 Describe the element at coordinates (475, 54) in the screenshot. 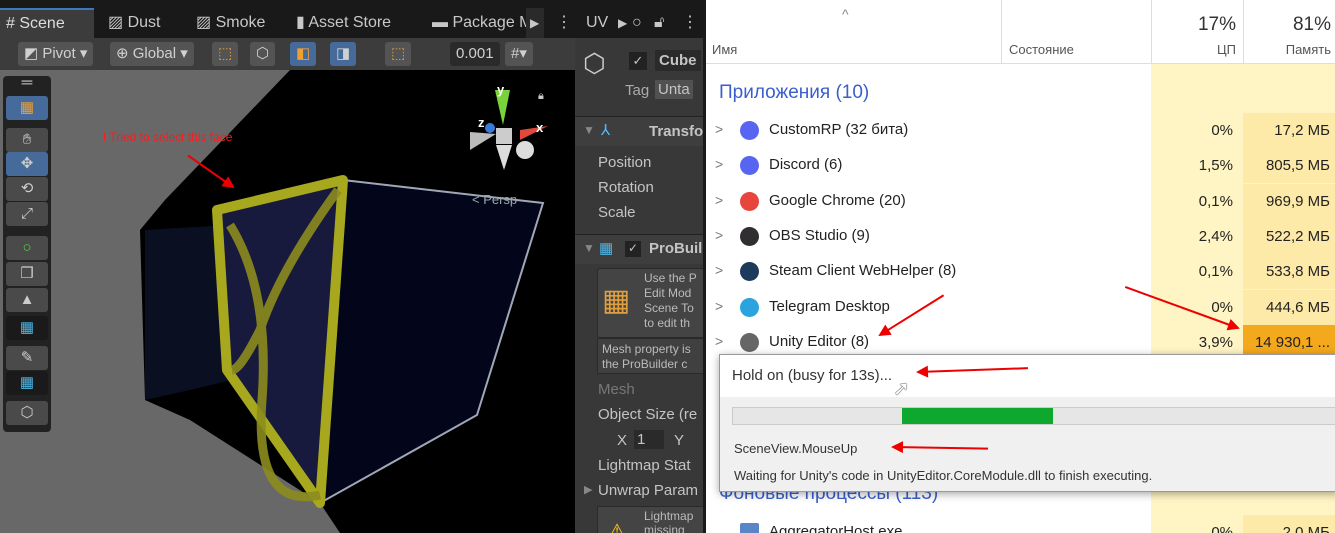

I see `snap-value-input: 0.001` at that location.